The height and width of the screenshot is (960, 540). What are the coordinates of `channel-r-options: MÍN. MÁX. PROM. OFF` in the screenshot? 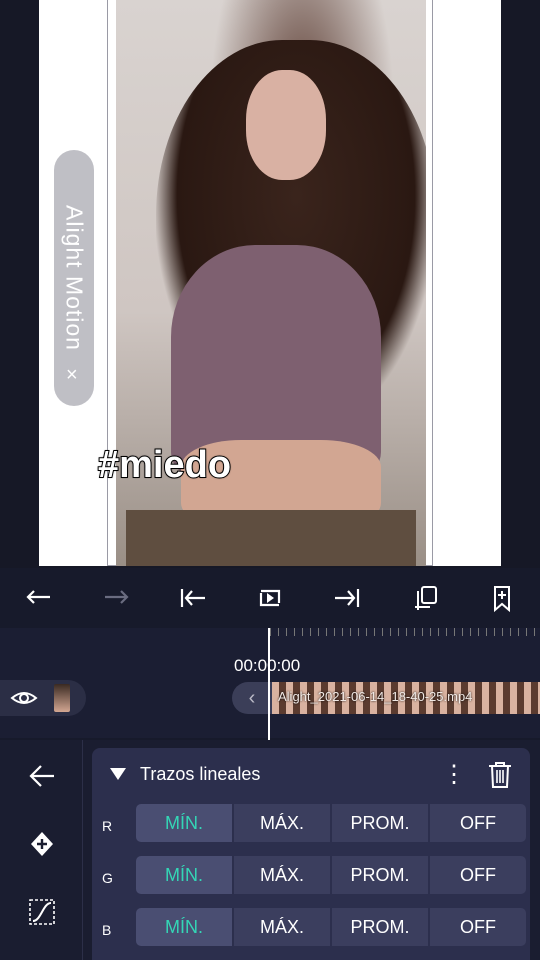 It's located at (331, 823).